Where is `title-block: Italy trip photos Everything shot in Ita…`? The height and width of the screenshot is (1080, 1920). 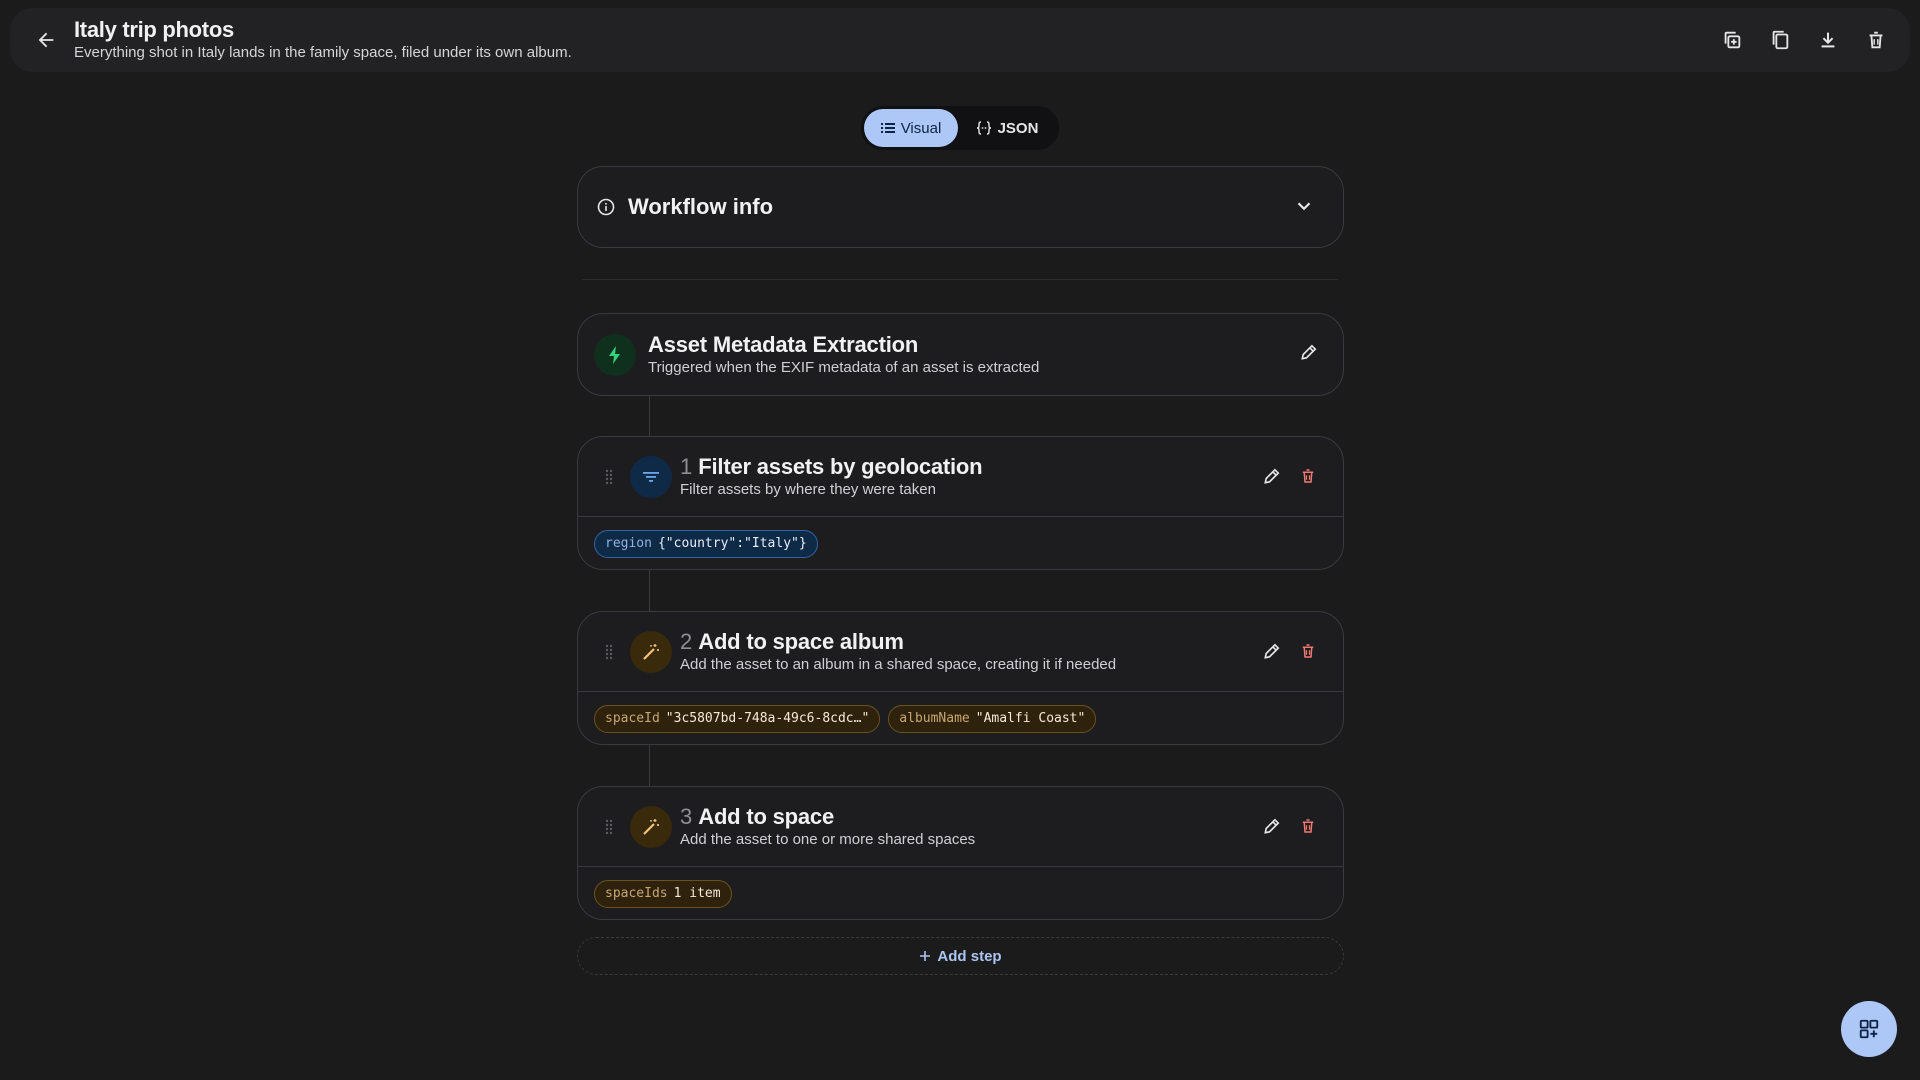 title-block: Italy trip photos Everything shot in Ita… is located at coordinates (323, 40).